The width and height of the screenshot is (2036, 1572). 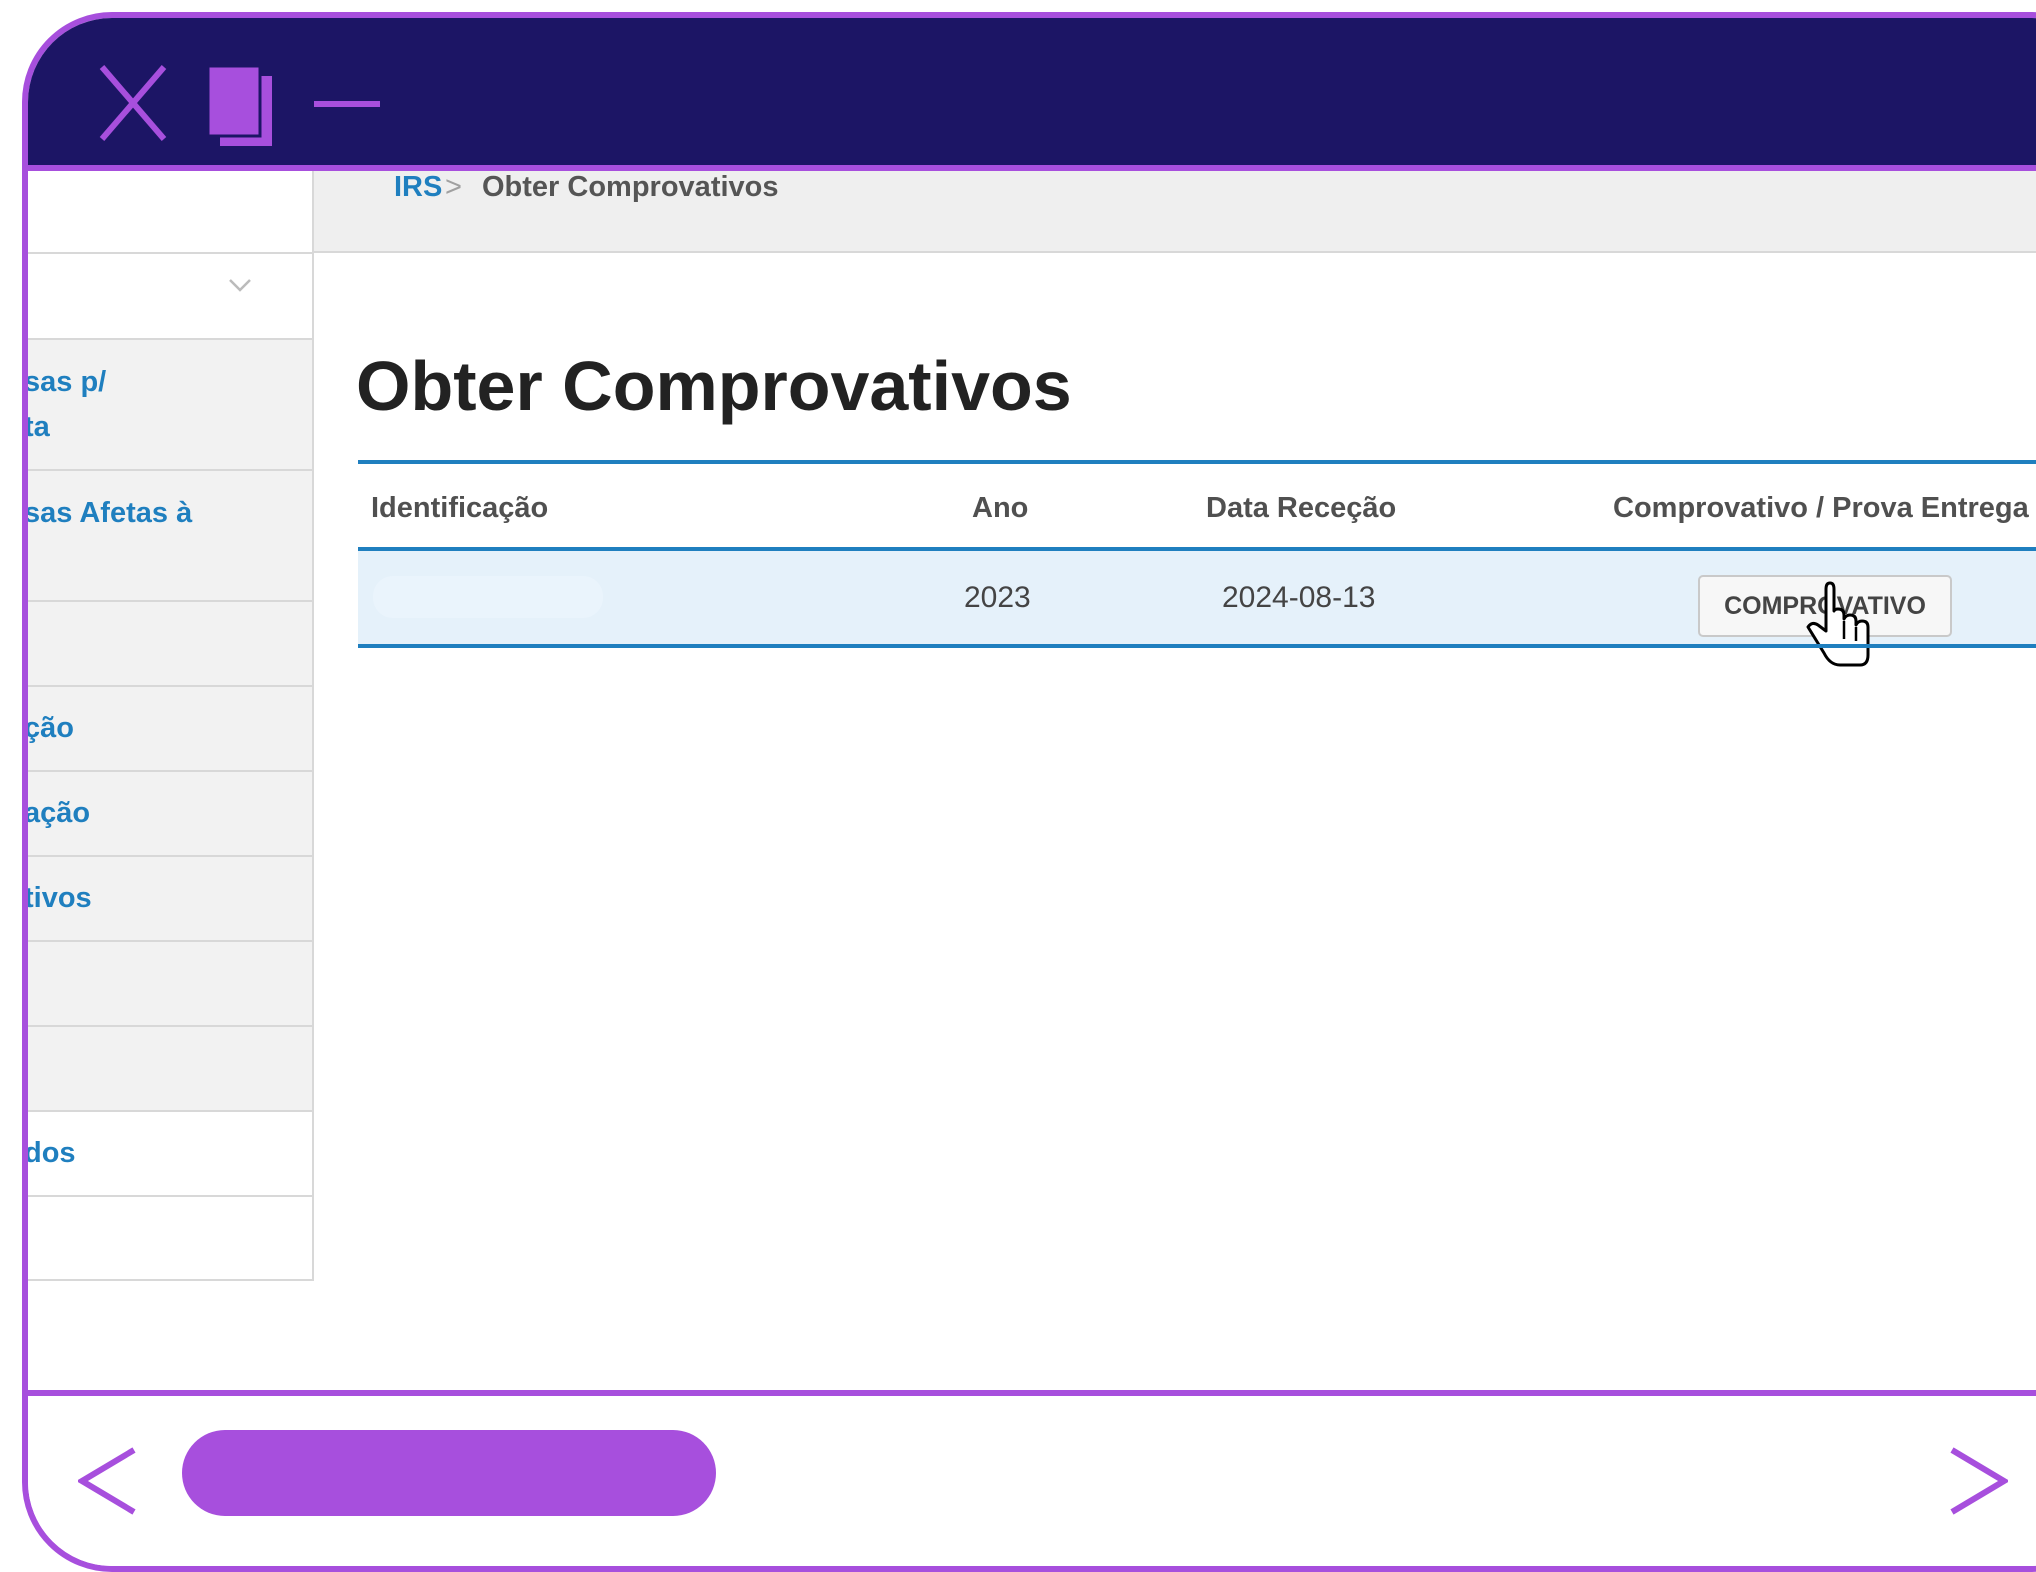 What do you see at coordinates (1299, 597) in the screenshot?
I see `cell-data-rececao: 2024-08-13` at bounding box center [1299, 597].